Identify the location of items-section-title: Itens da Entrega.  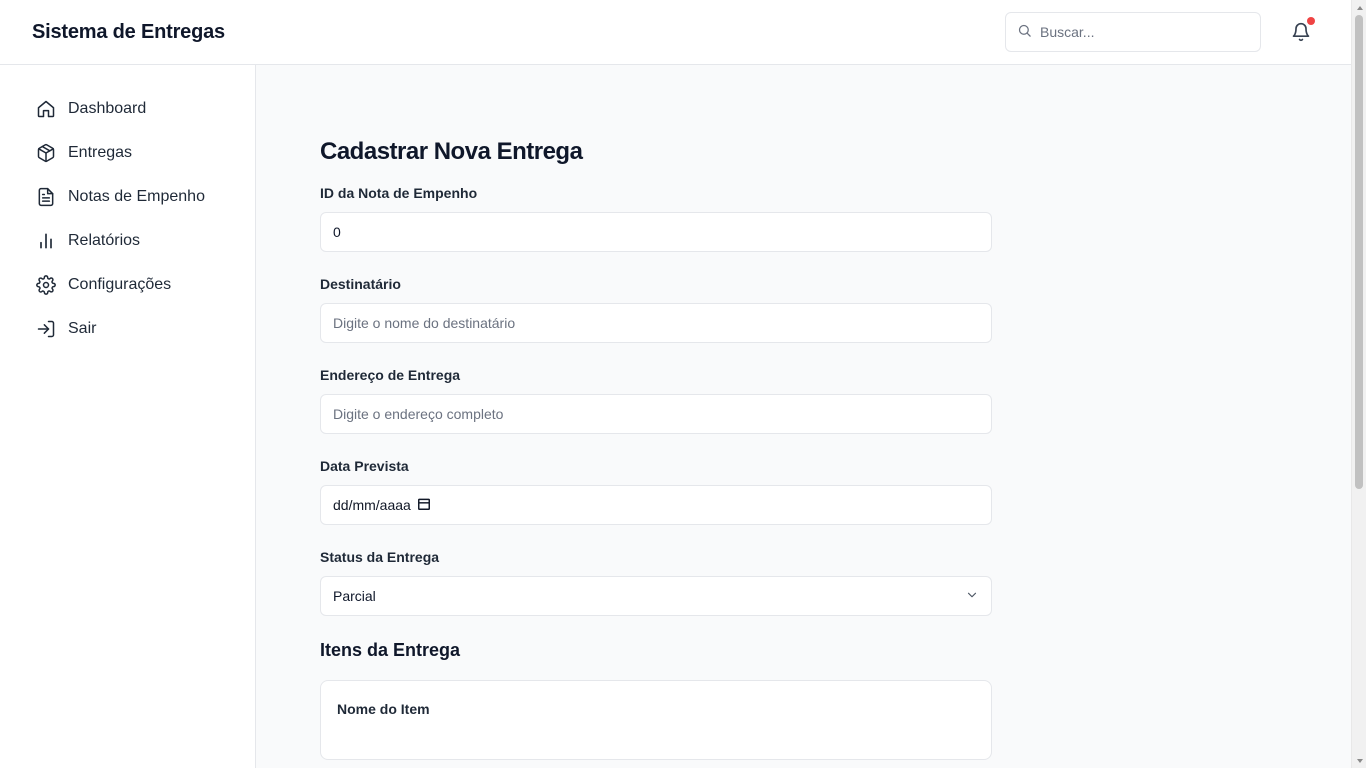
(390, 650).